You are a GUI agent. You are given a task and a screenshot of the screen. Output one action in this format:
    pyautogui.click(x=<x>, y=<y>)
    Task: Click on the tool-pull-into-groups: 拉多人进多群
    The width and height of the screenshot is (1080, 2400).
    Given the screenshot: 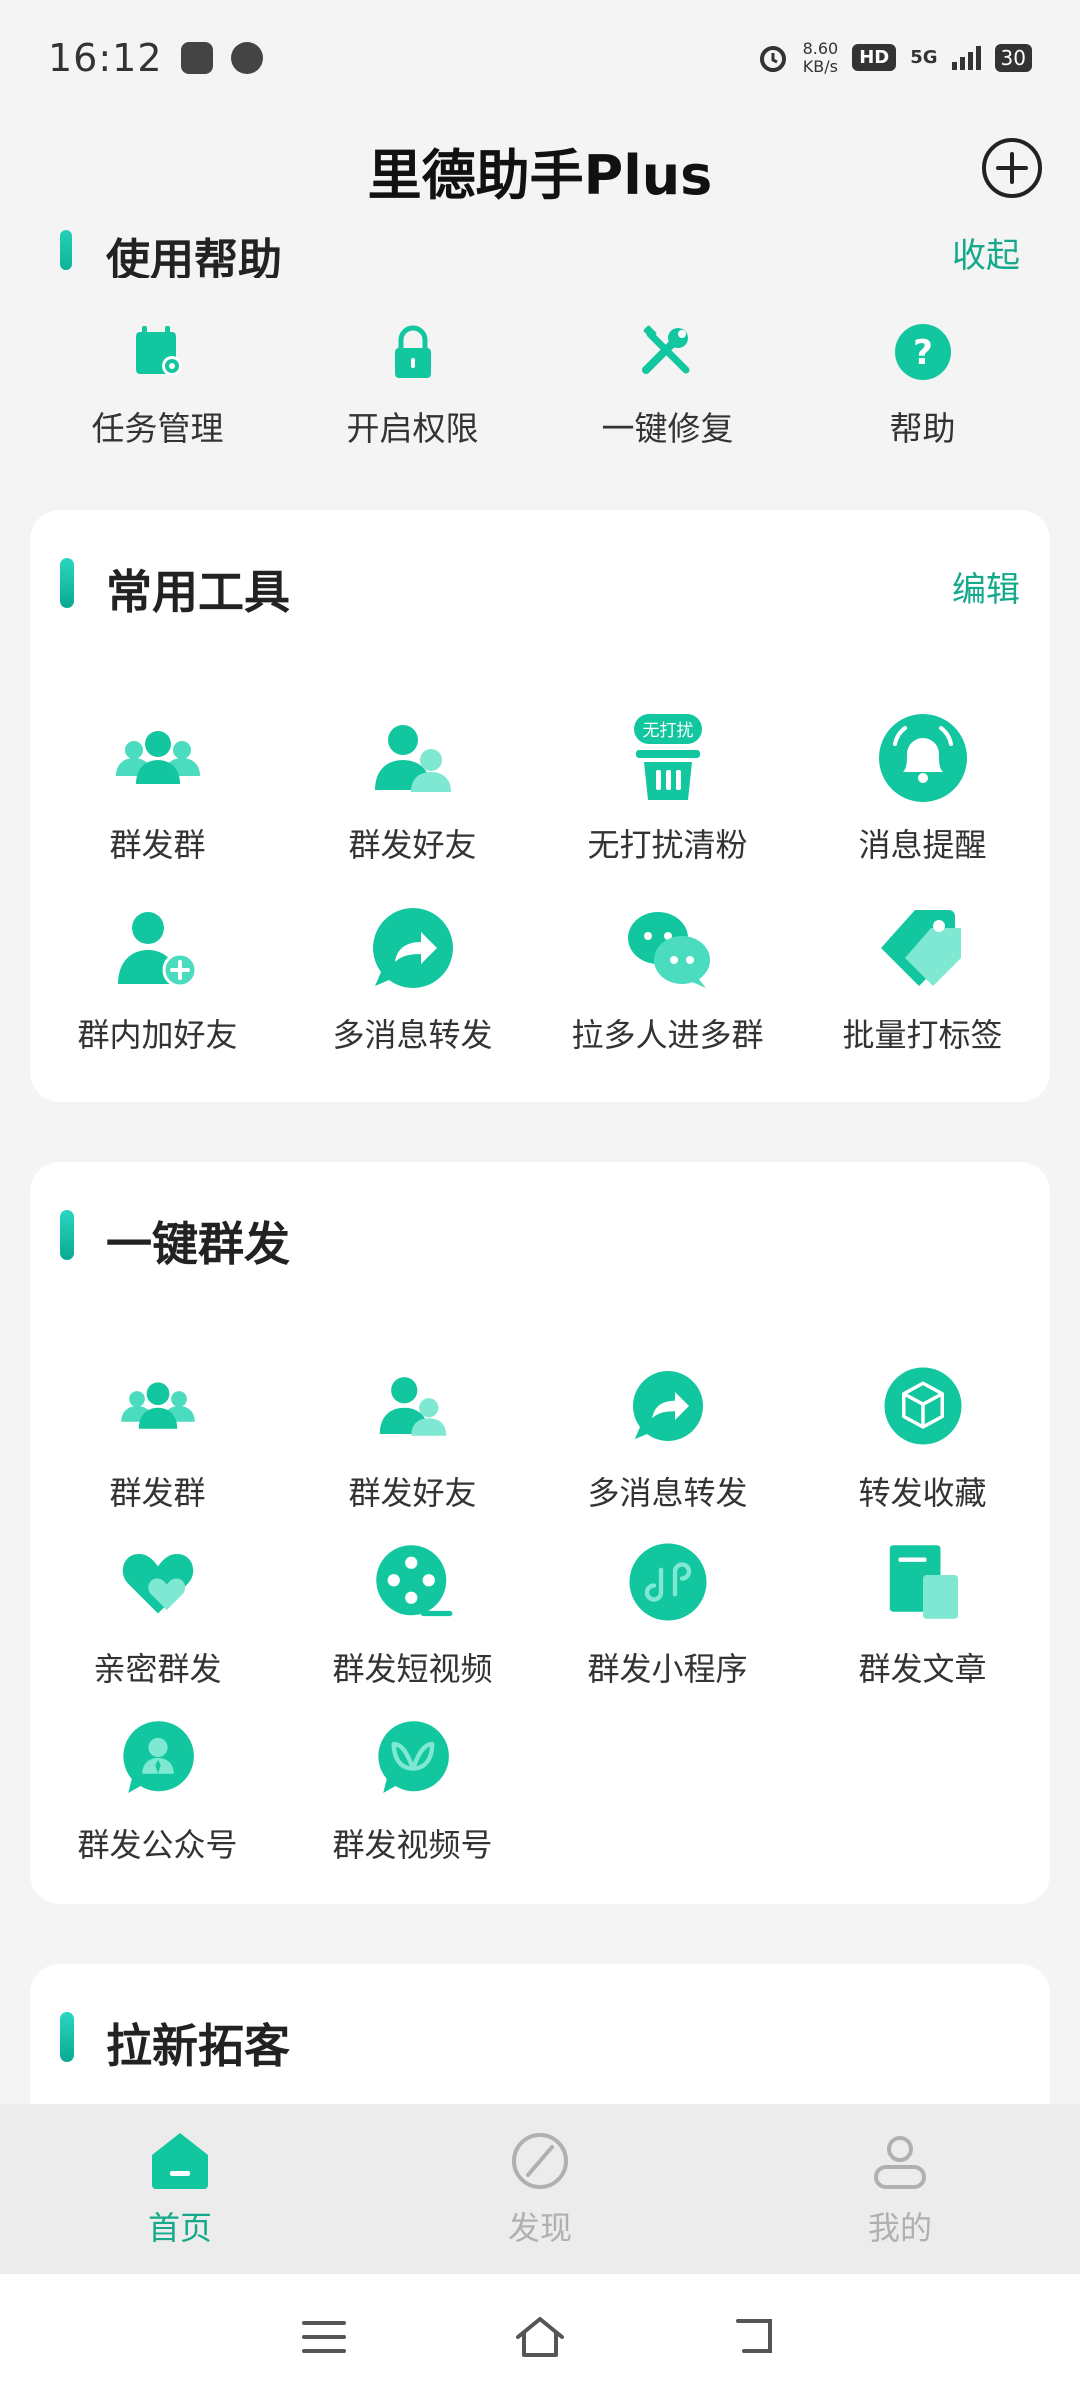 What is the action you would take?
    pyautogui.click(x=667, y=988)
    